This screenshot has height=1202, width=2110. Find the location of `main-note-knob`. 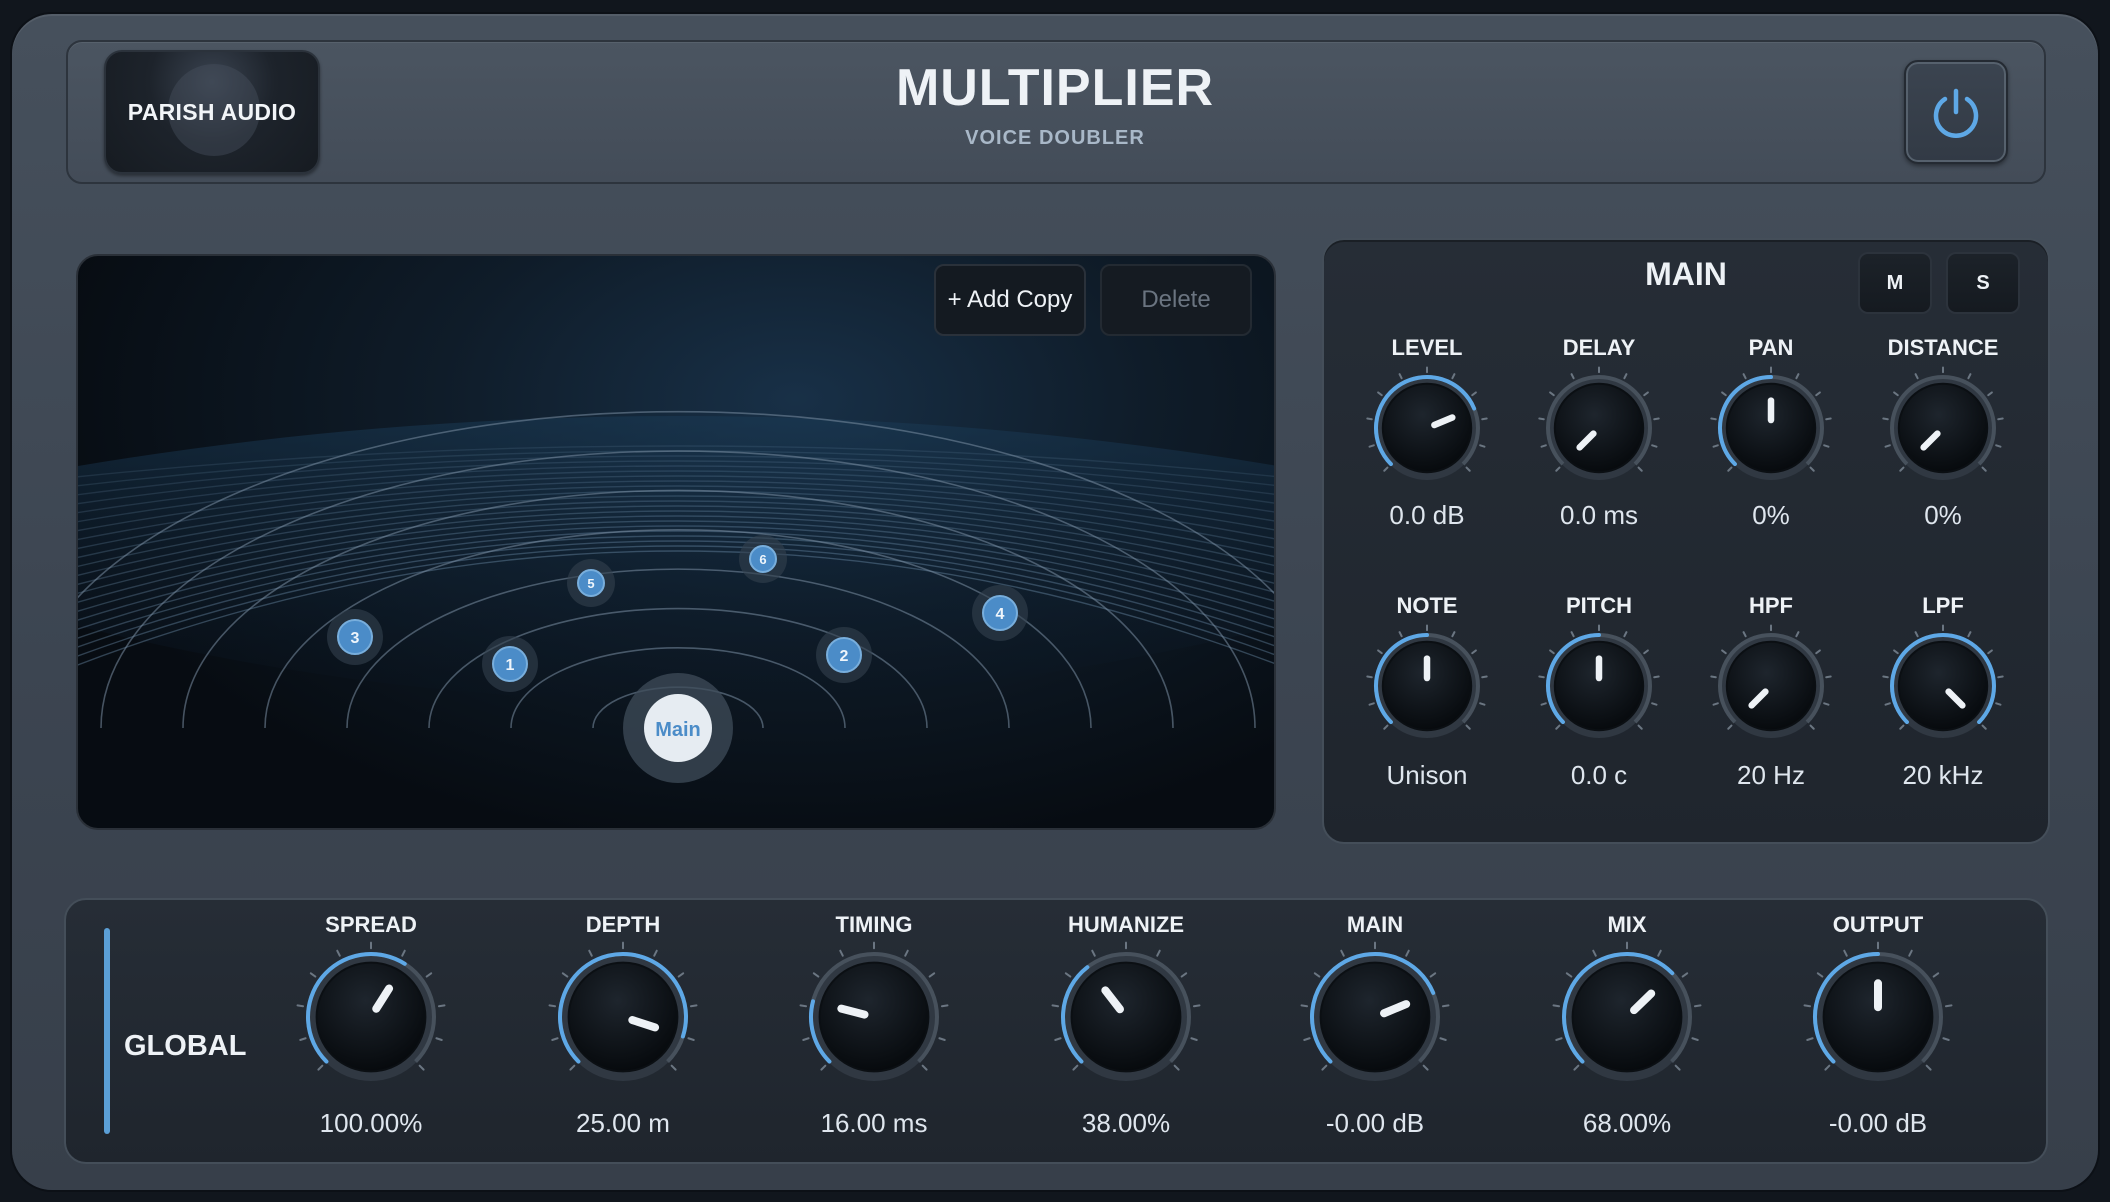

main-note-knob is located at coordinates (1427, 686).